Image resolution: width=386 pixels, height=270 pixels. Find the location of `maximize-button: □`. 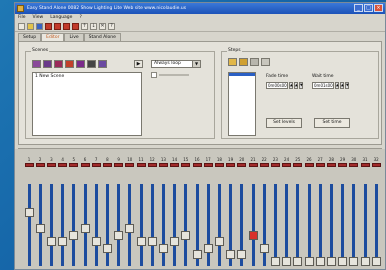

maximize-button: □ is located at coordinates (368, 8).